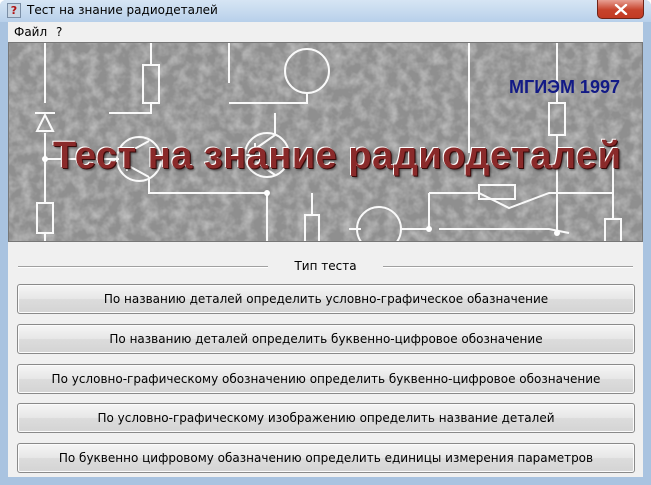 The height and width of the screenshot is (485, 651). What do you see at coordinates (30, 32) in the screenshot?
I see `menu-file: Файл` at bounding box center [30, 32].